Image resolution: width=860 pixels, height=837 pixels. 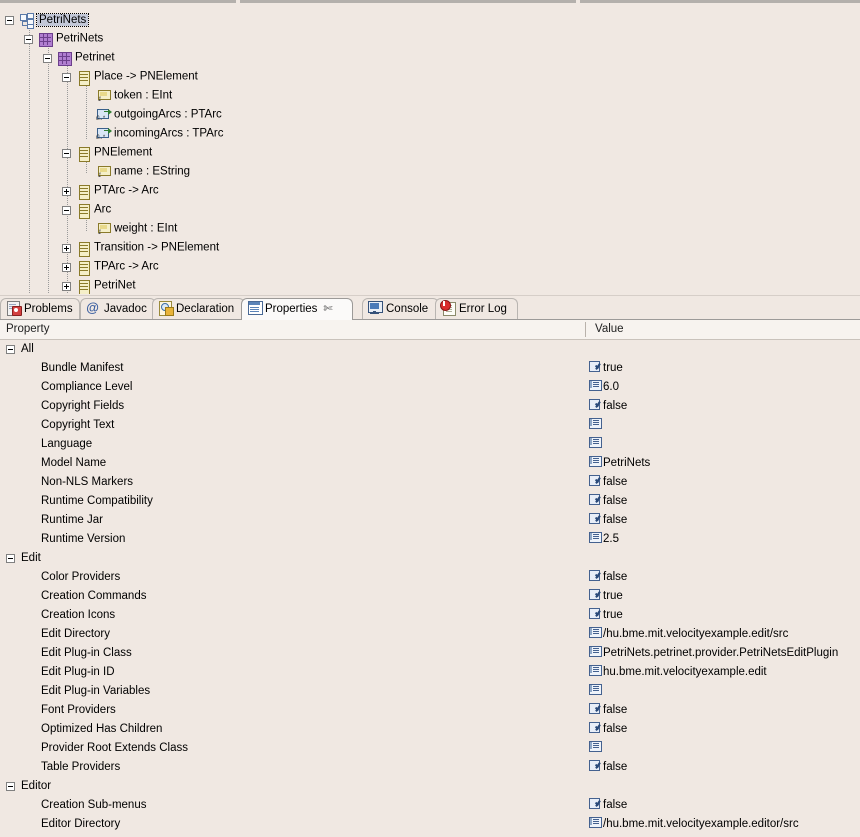 I want to click on property-row: Edit Plug-in Variables, so click(x=430, y=691).